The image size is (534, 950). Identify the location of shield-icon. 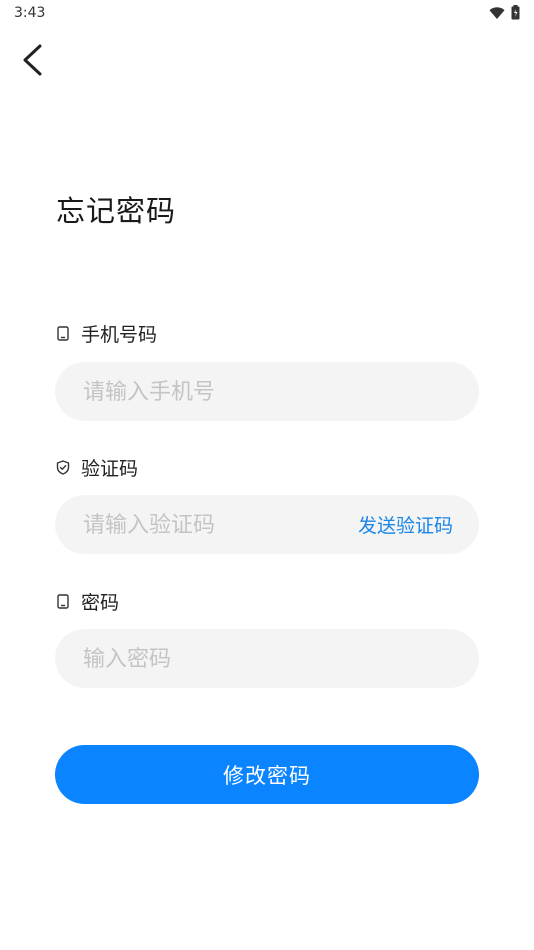
(63, 468).